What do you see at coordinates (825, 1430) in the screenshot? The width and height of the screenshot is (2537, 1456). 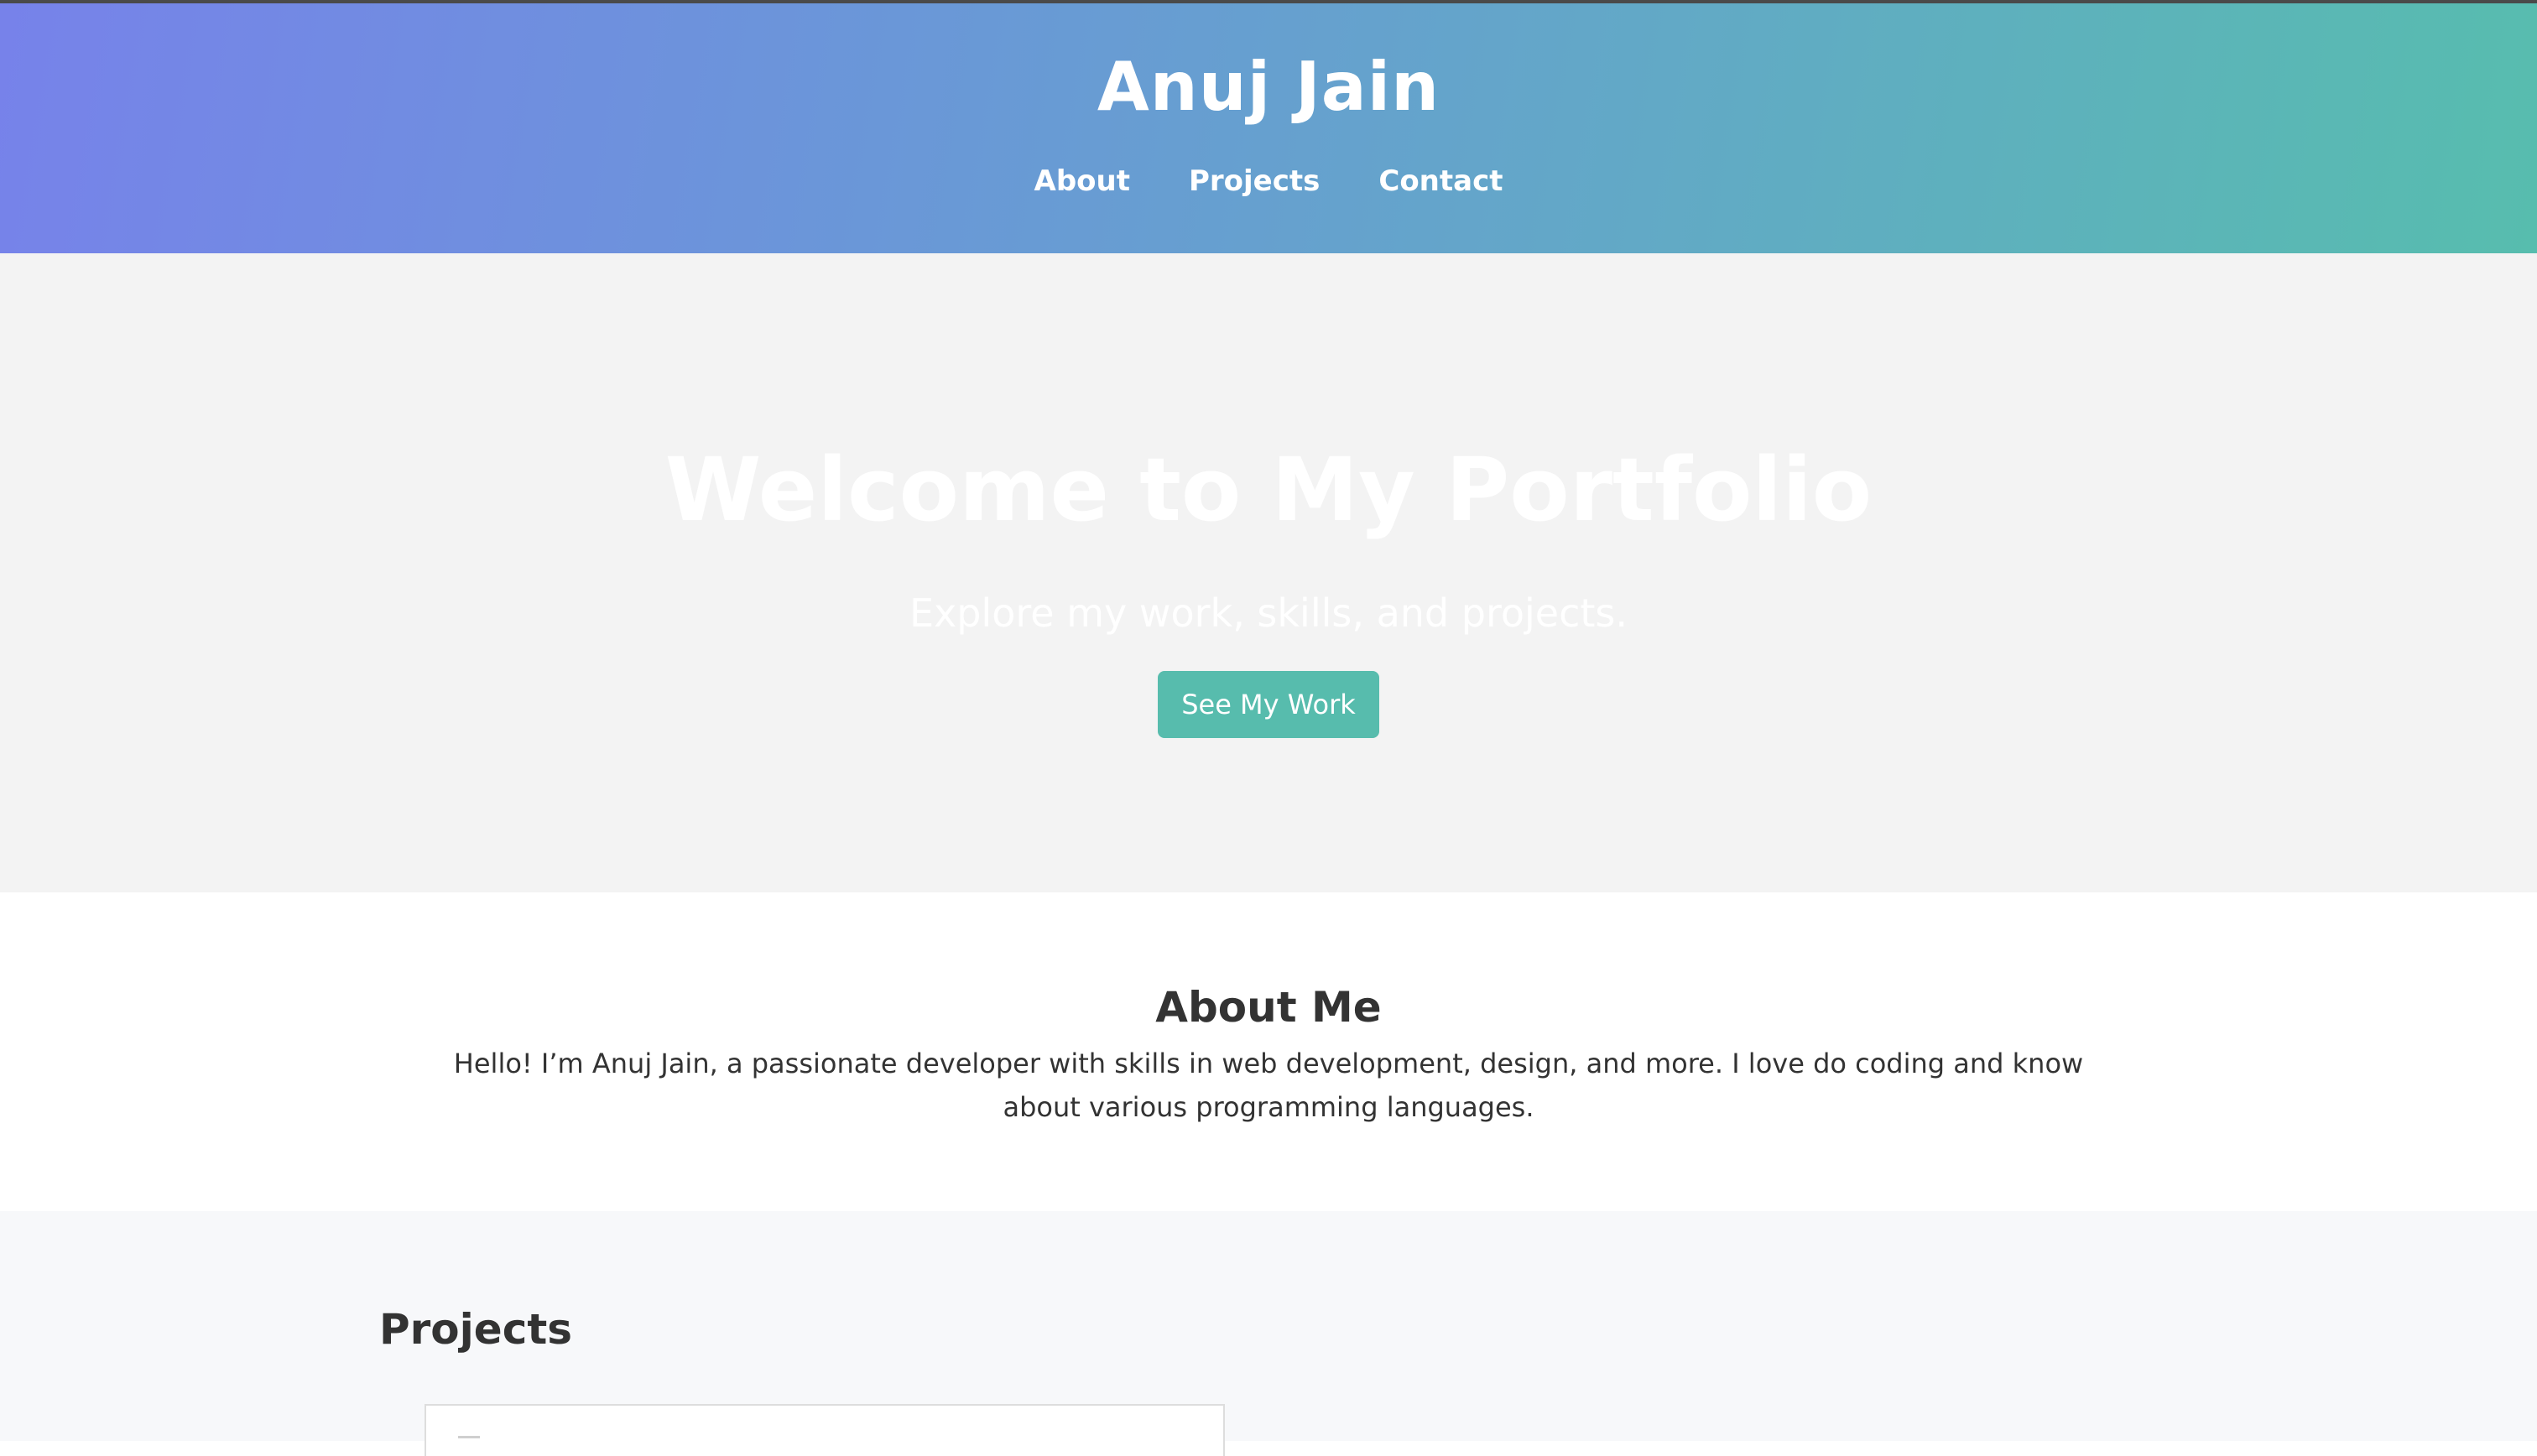 I see `project-card` at bounding box center [825, 1430].